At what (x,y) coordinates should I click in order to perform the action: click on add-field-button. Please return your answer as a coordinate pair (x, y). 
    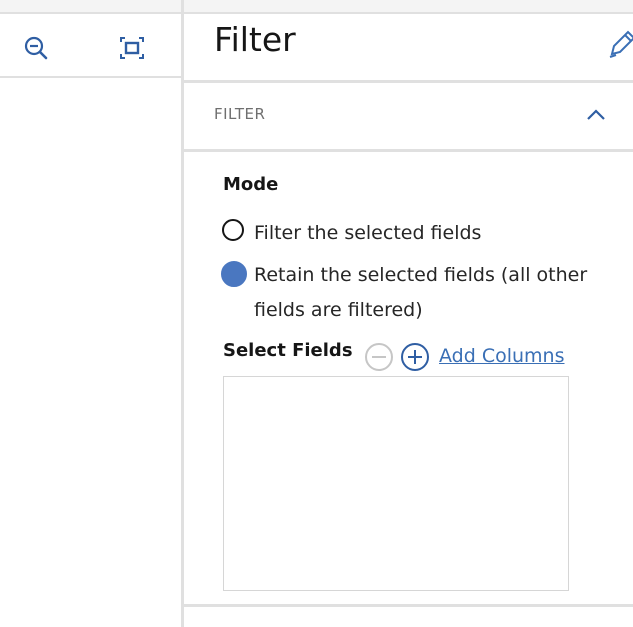
    Looking at the image, I should click on (415, 357).